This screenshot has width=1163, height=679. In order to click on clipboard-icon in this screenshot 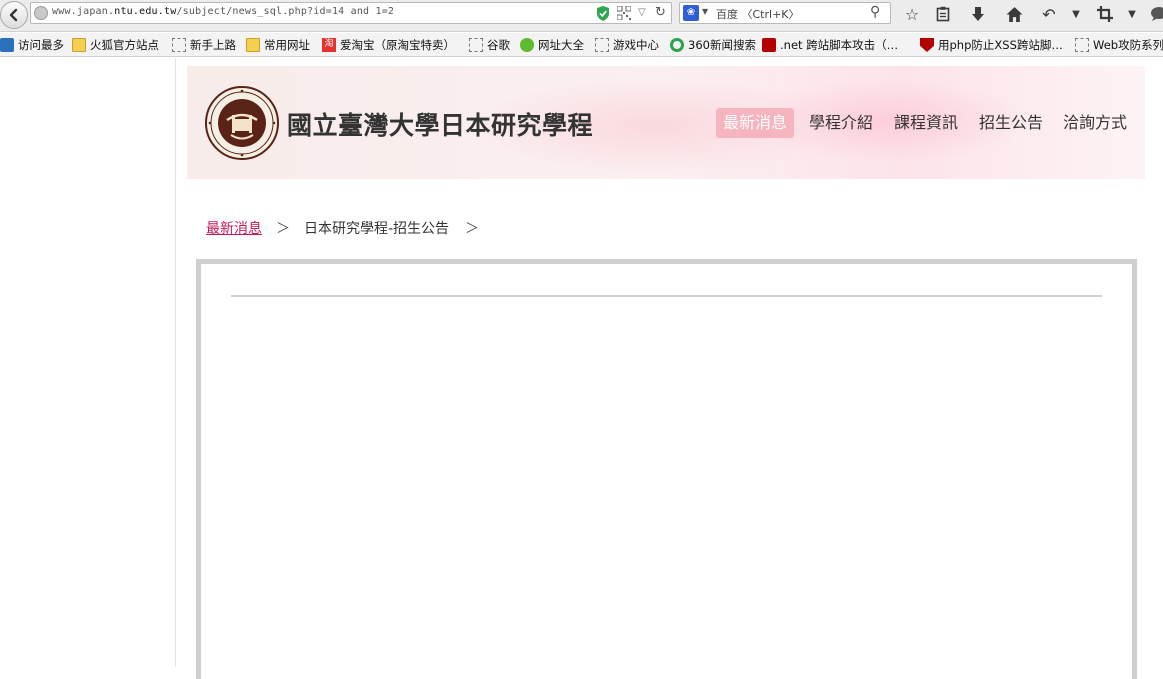, I will do `click(943, 14)`.